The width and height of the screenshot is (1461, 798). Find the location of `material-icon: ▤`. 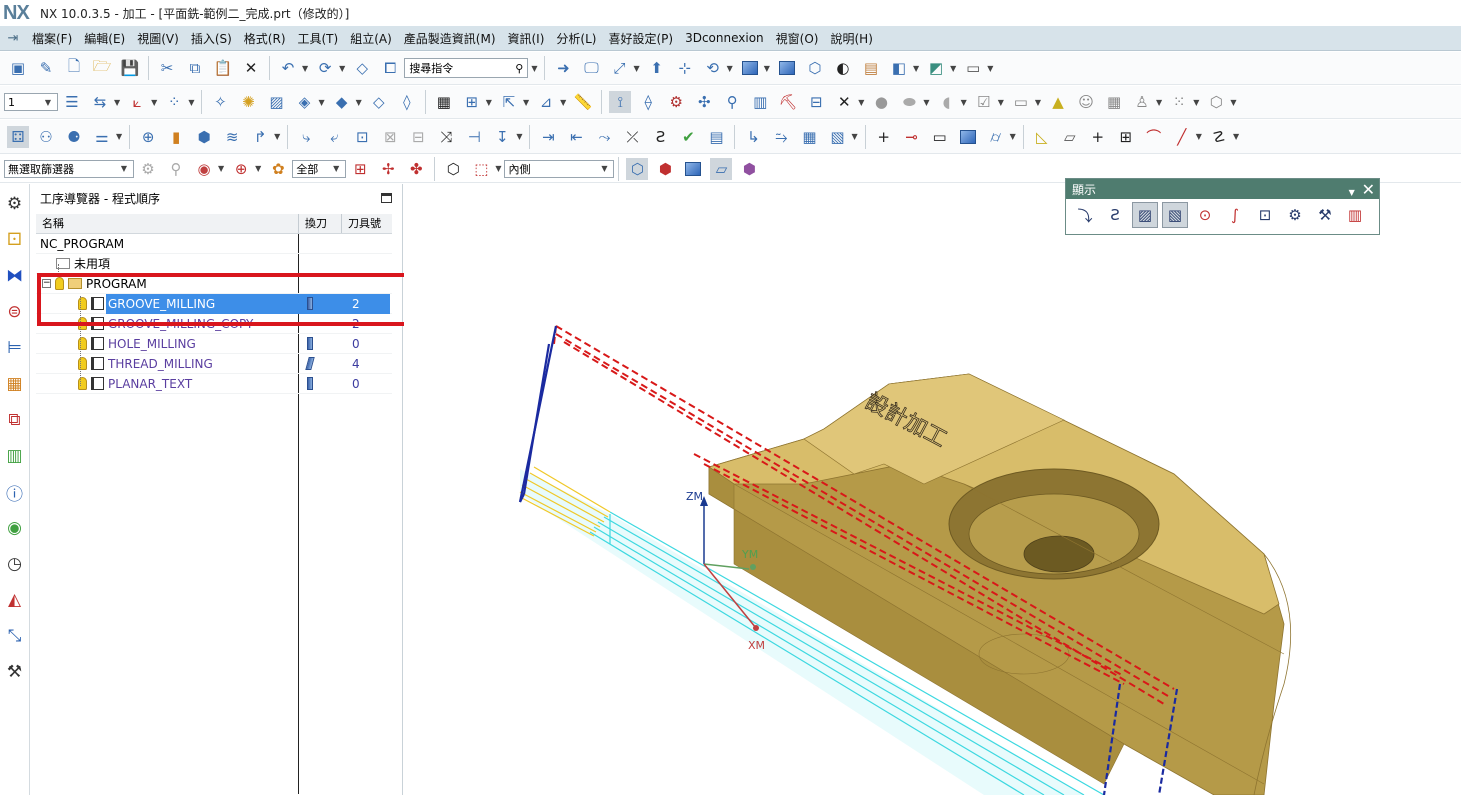

material-icon: ▤ is located at coordinates (871, 68).